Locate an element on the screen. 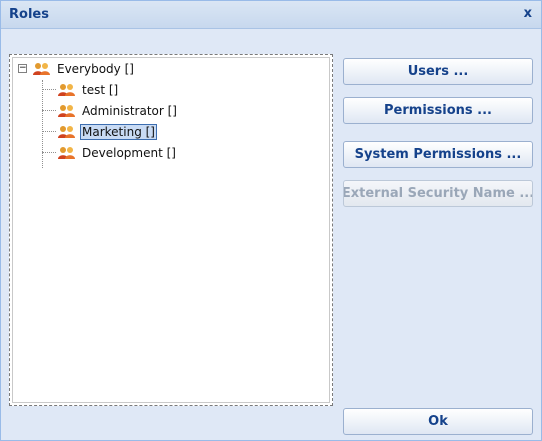 The height and width of the screenshot is (441, 542). ok-button: Ok is located at coordinates (438, 421).